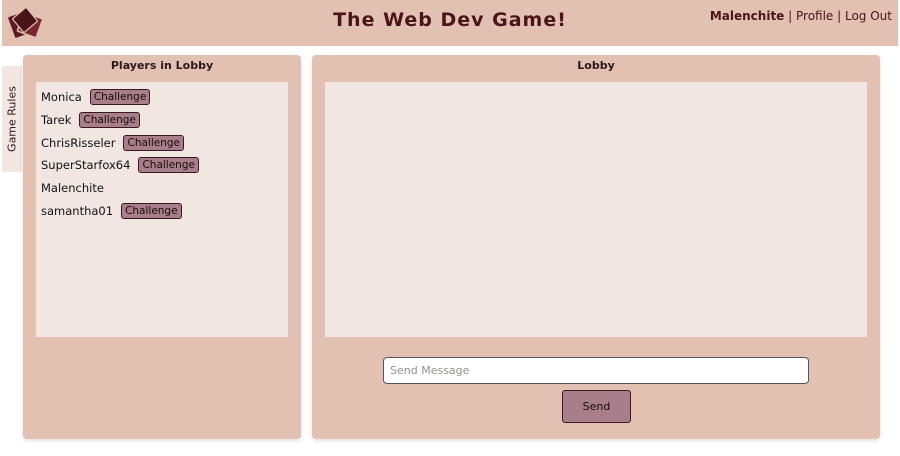  What do you see at coordinates (747, 16) in the screenshot?
I see `current-username: Malenchite` at bounding box center [747, 16].